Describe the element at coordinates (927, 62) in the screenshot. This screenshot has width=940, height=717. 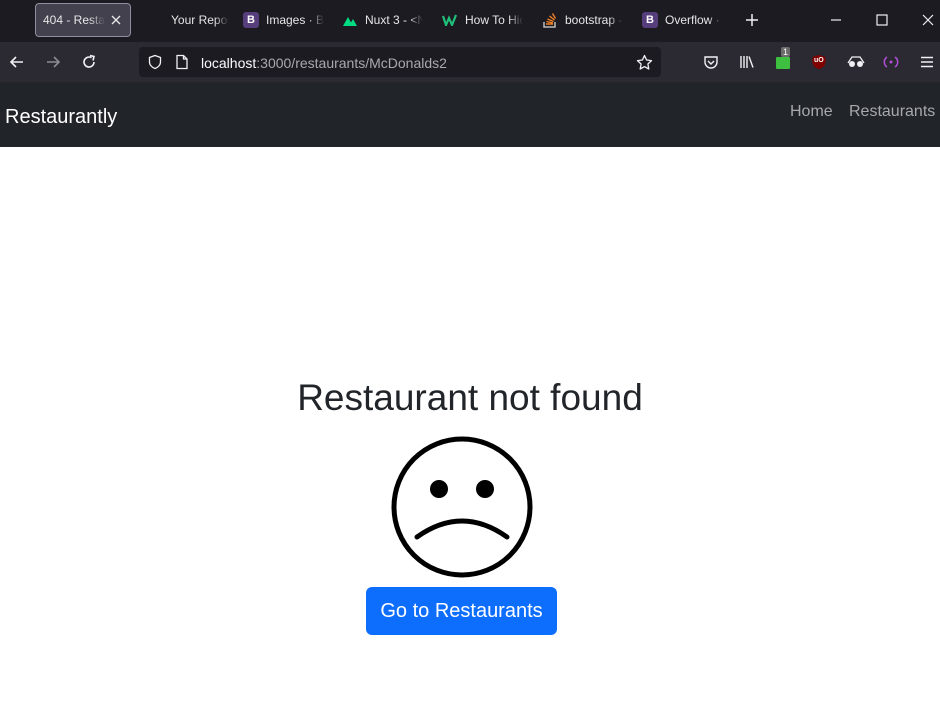
I see `menu-icon` at that location.